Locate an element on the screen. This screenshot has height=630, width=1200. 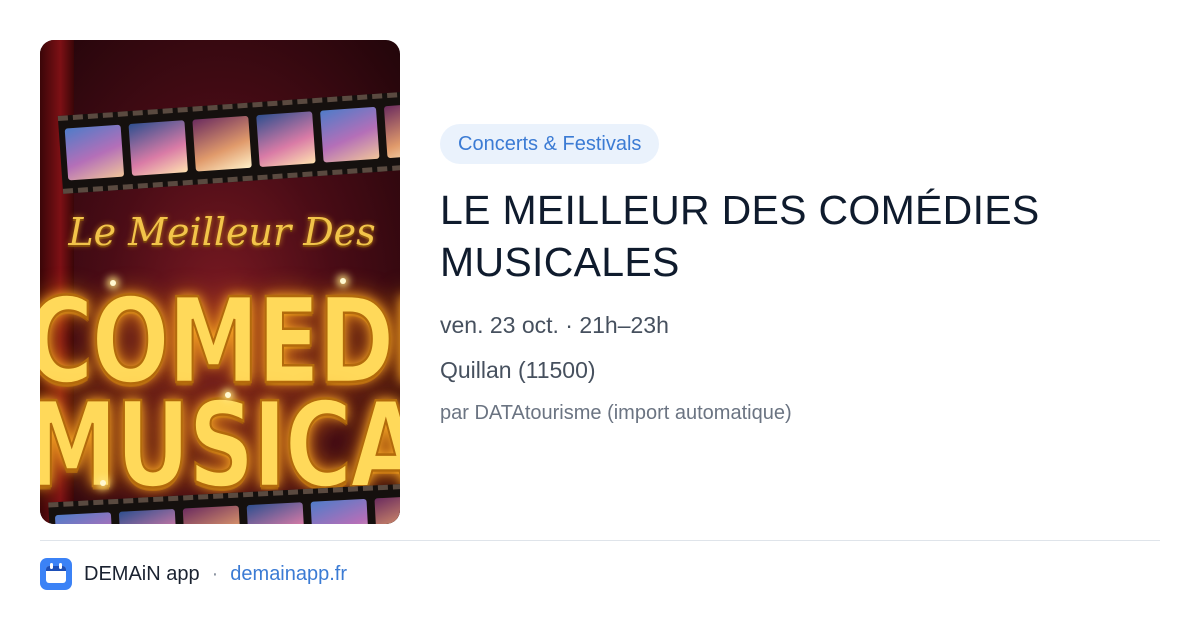
event-title-line2: MUSICALES is located at coordinates (560, 262).